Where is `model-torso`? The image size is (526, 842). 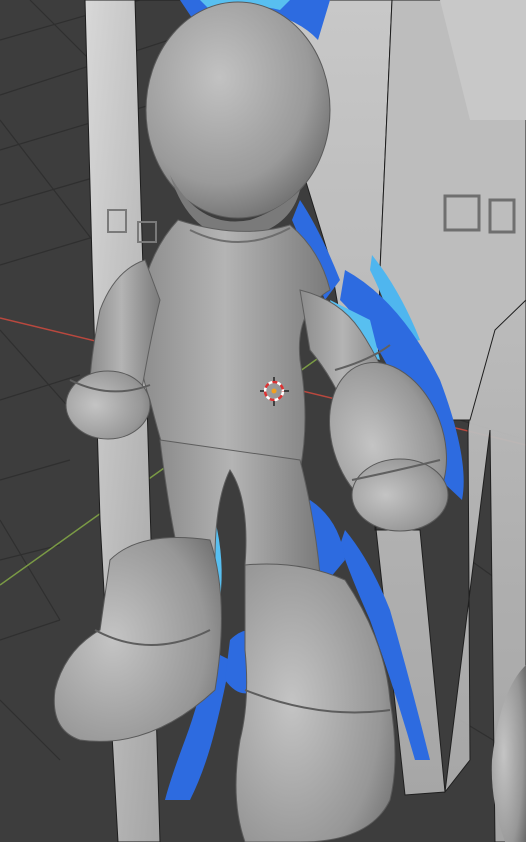 model-torso is located at coordinates (234, 345).